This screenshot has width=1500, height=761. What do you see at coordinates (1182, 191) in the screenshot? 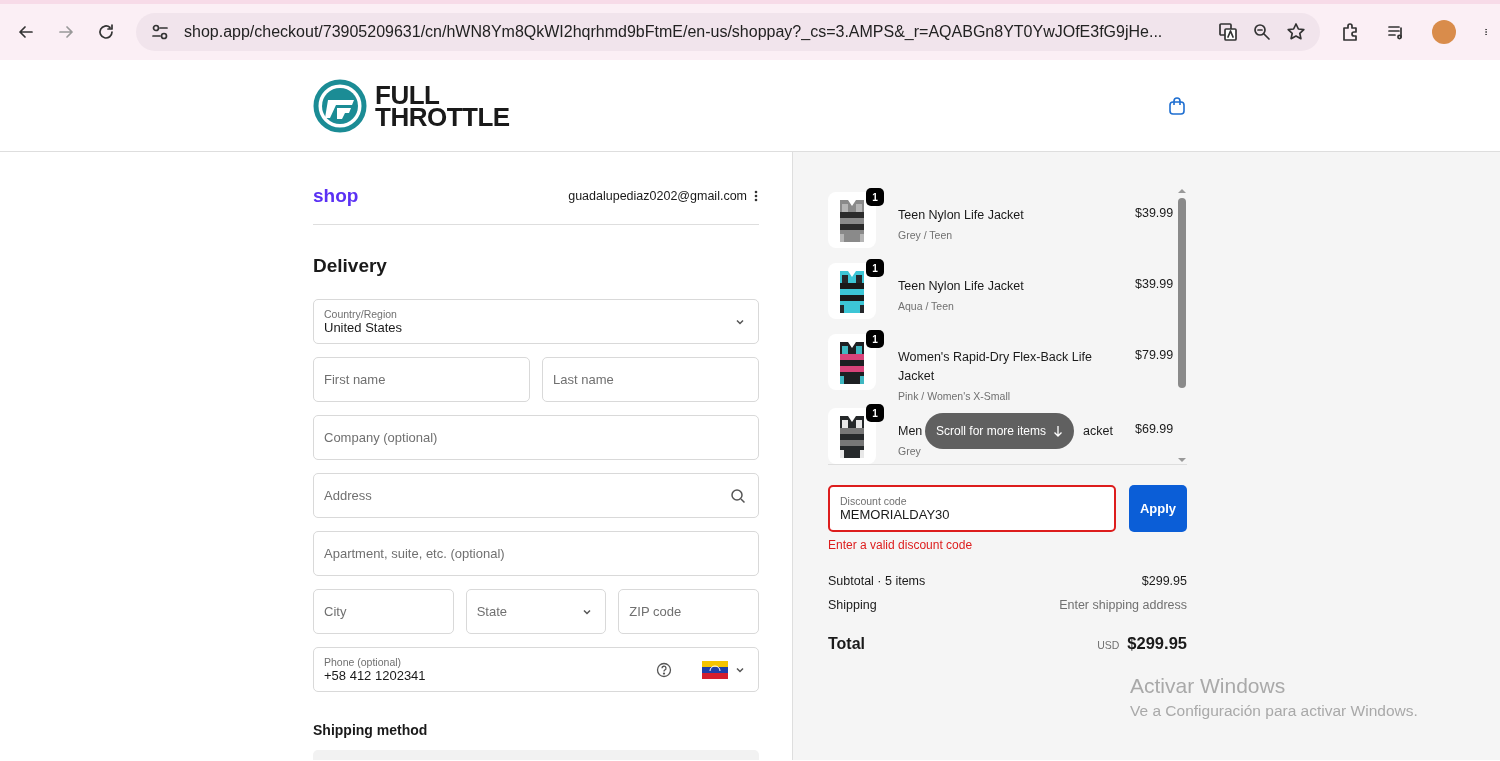
I see `scroll-up-icon` at bounding box center [1182, 191].